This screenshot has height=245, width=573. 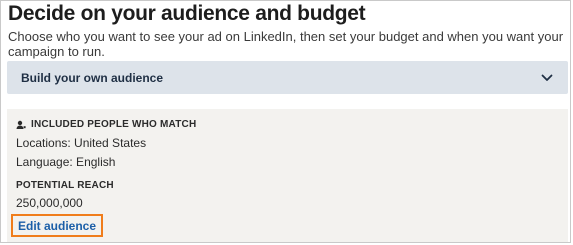 What do you see at coordinates (57, 225) in the screenshot?
I see `edit-audience-link: Edit audience` at bounding box center [57, 225].